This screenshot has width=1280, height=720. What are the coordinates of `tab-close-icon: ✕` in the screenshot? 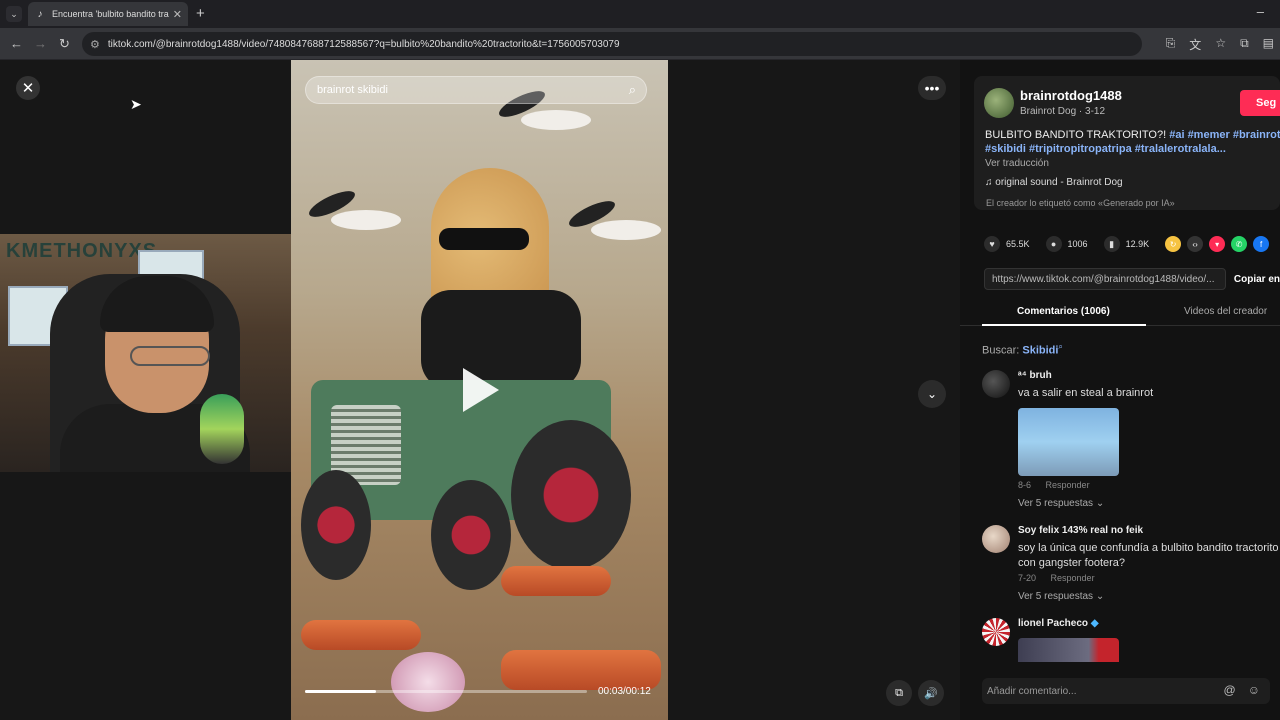 It's located at (177, 14).